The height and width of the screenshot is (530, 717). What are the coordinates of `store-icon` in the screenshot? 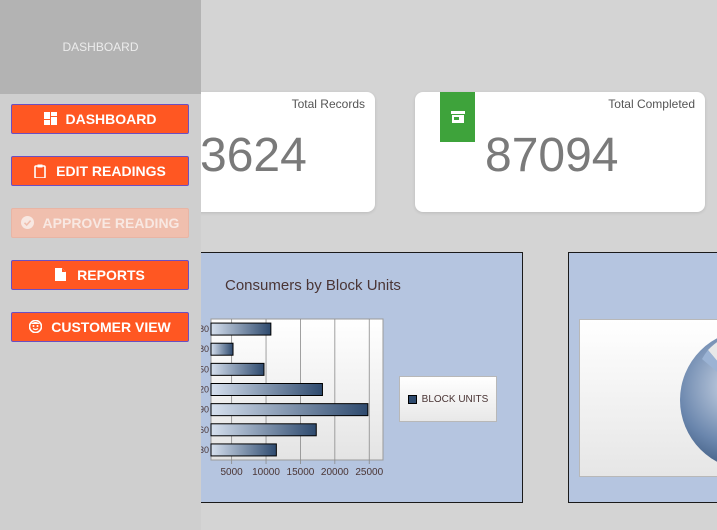 It's located at (458, 117).